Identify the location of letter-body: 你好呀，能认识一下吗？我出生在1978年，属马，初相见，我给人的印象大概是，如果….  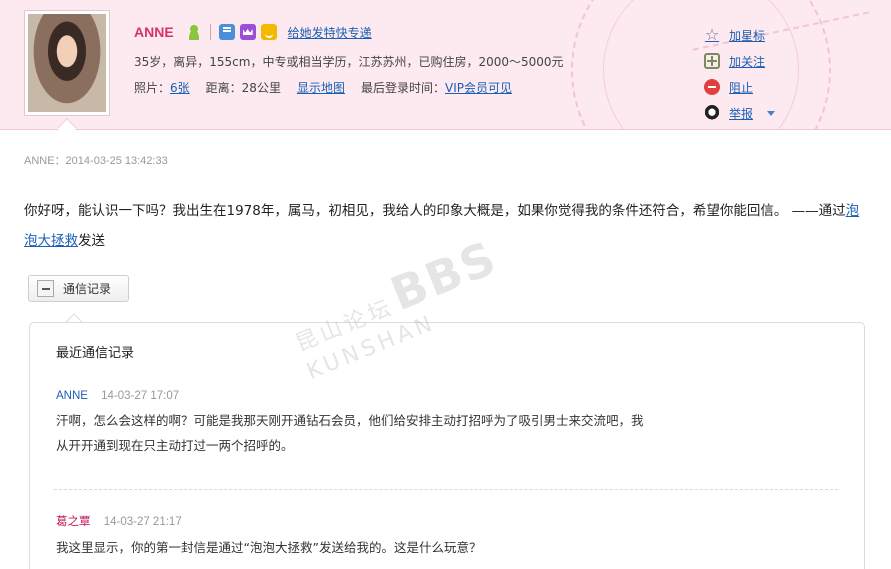
(447, 226).